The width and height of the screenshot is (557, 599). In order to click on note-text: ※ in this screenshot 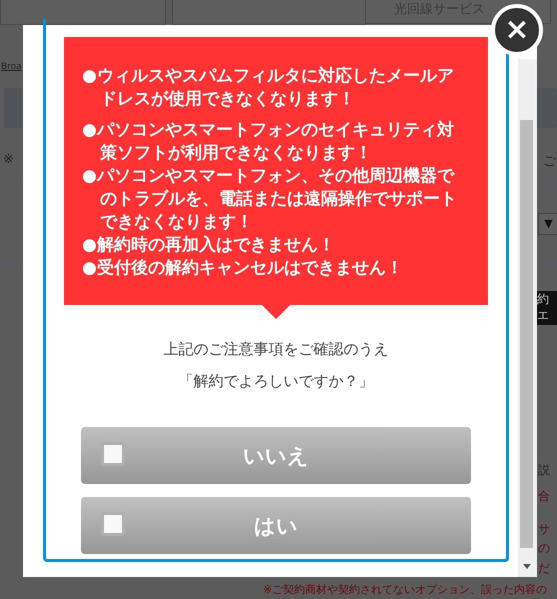, I will do `click(8, 159)`.